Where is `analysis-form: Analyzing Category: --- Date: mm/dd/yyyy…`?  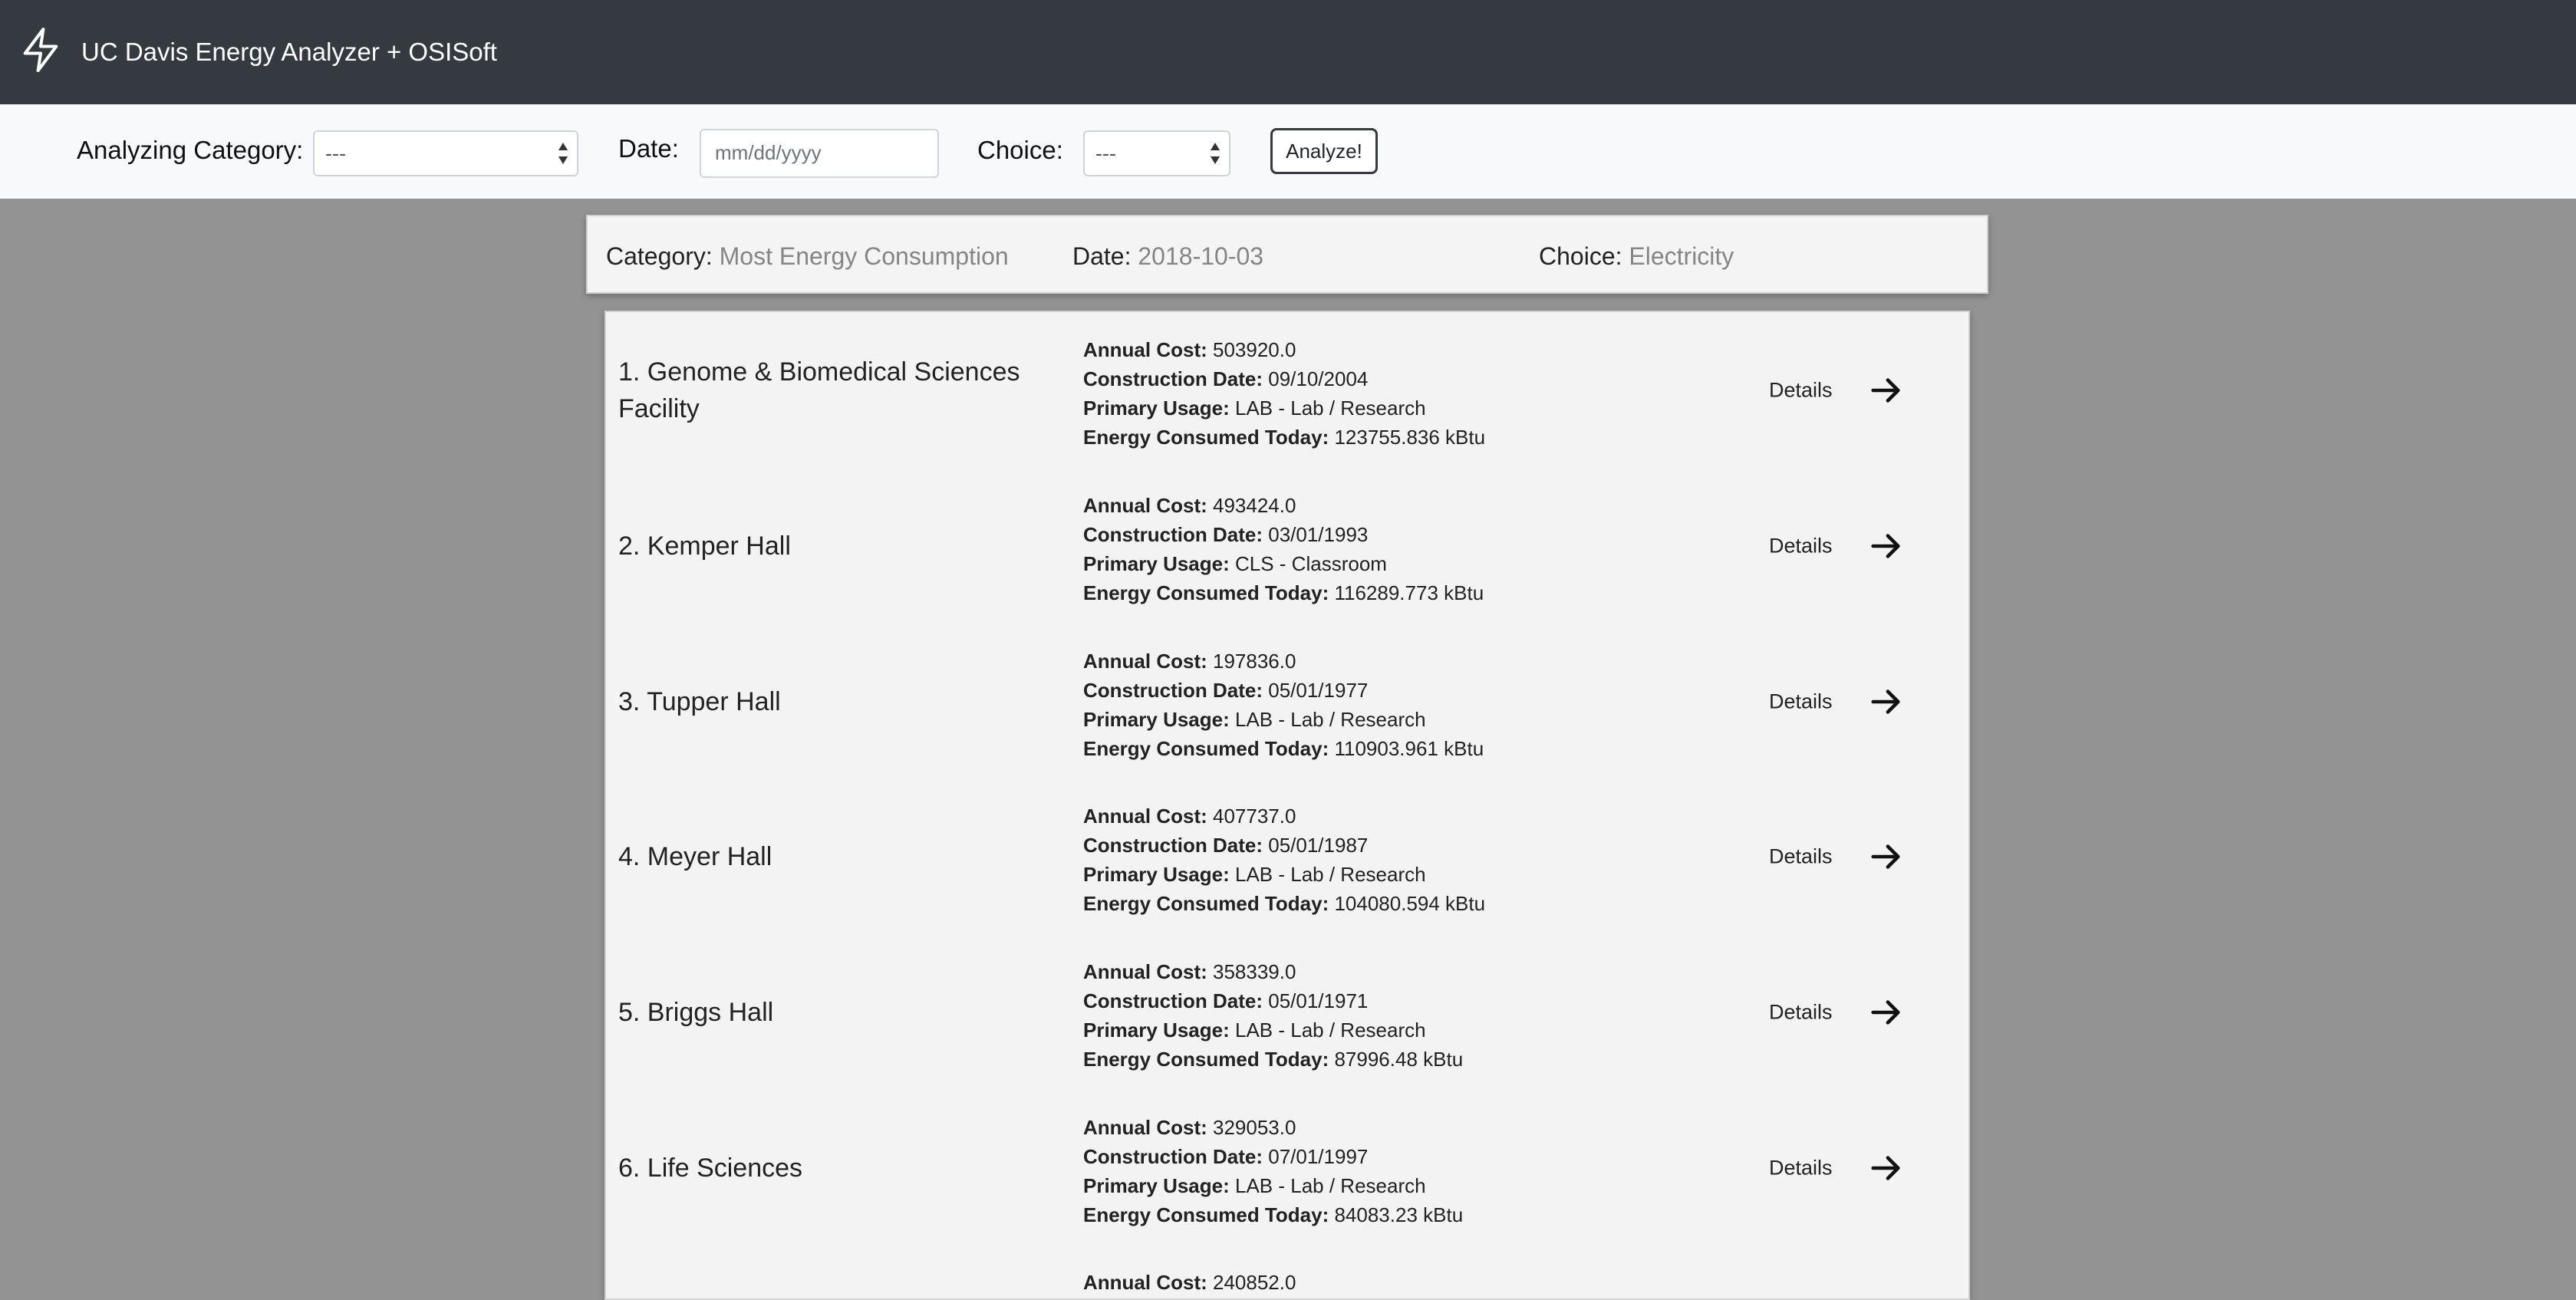
analysis-form: Analyzing Category: --- Date: mm/dd/yyyy… is located at coordinates (1288, 152).